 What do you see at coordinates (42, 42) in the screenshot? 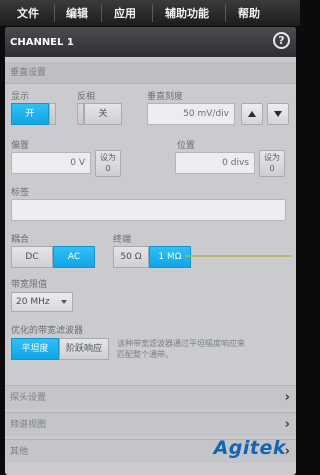
I see `panel-title: CHANNEL 1` at bounding box center [42, 42].